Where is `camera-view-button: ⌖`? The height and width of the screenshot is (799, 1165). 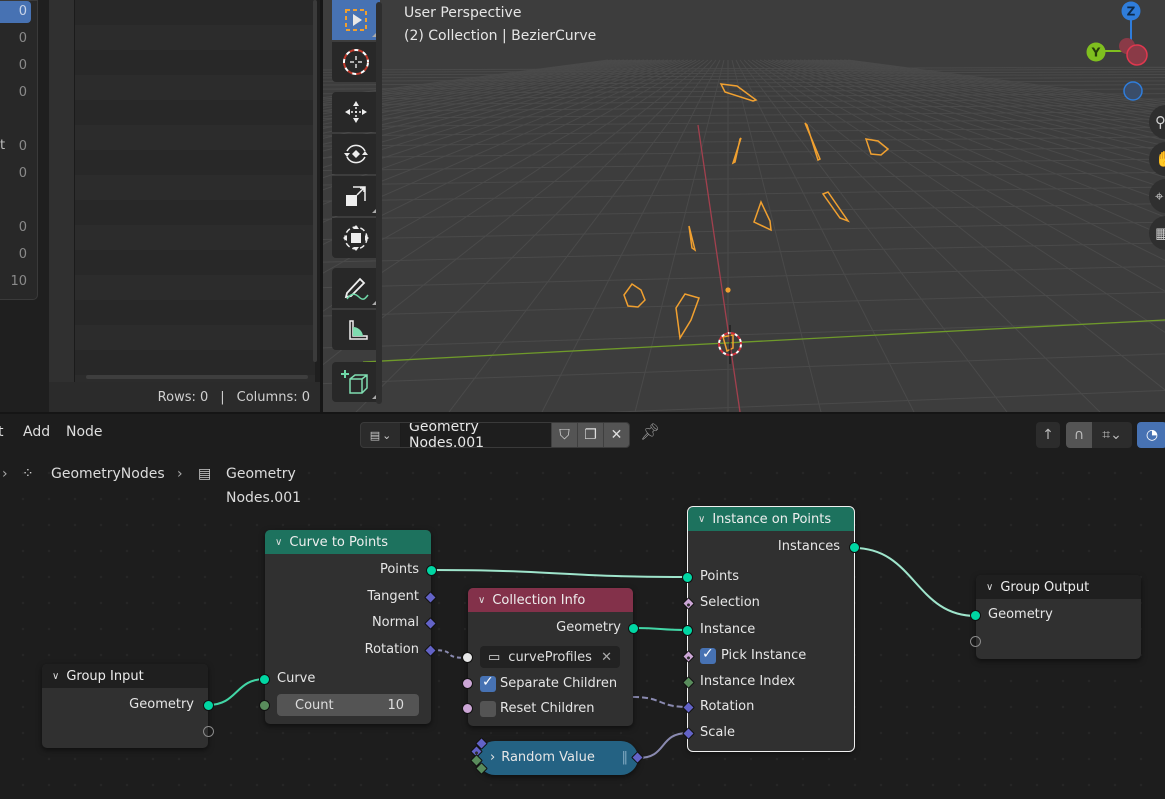
camera-view-button: ⌖ is located at coordinates (1157, 196).